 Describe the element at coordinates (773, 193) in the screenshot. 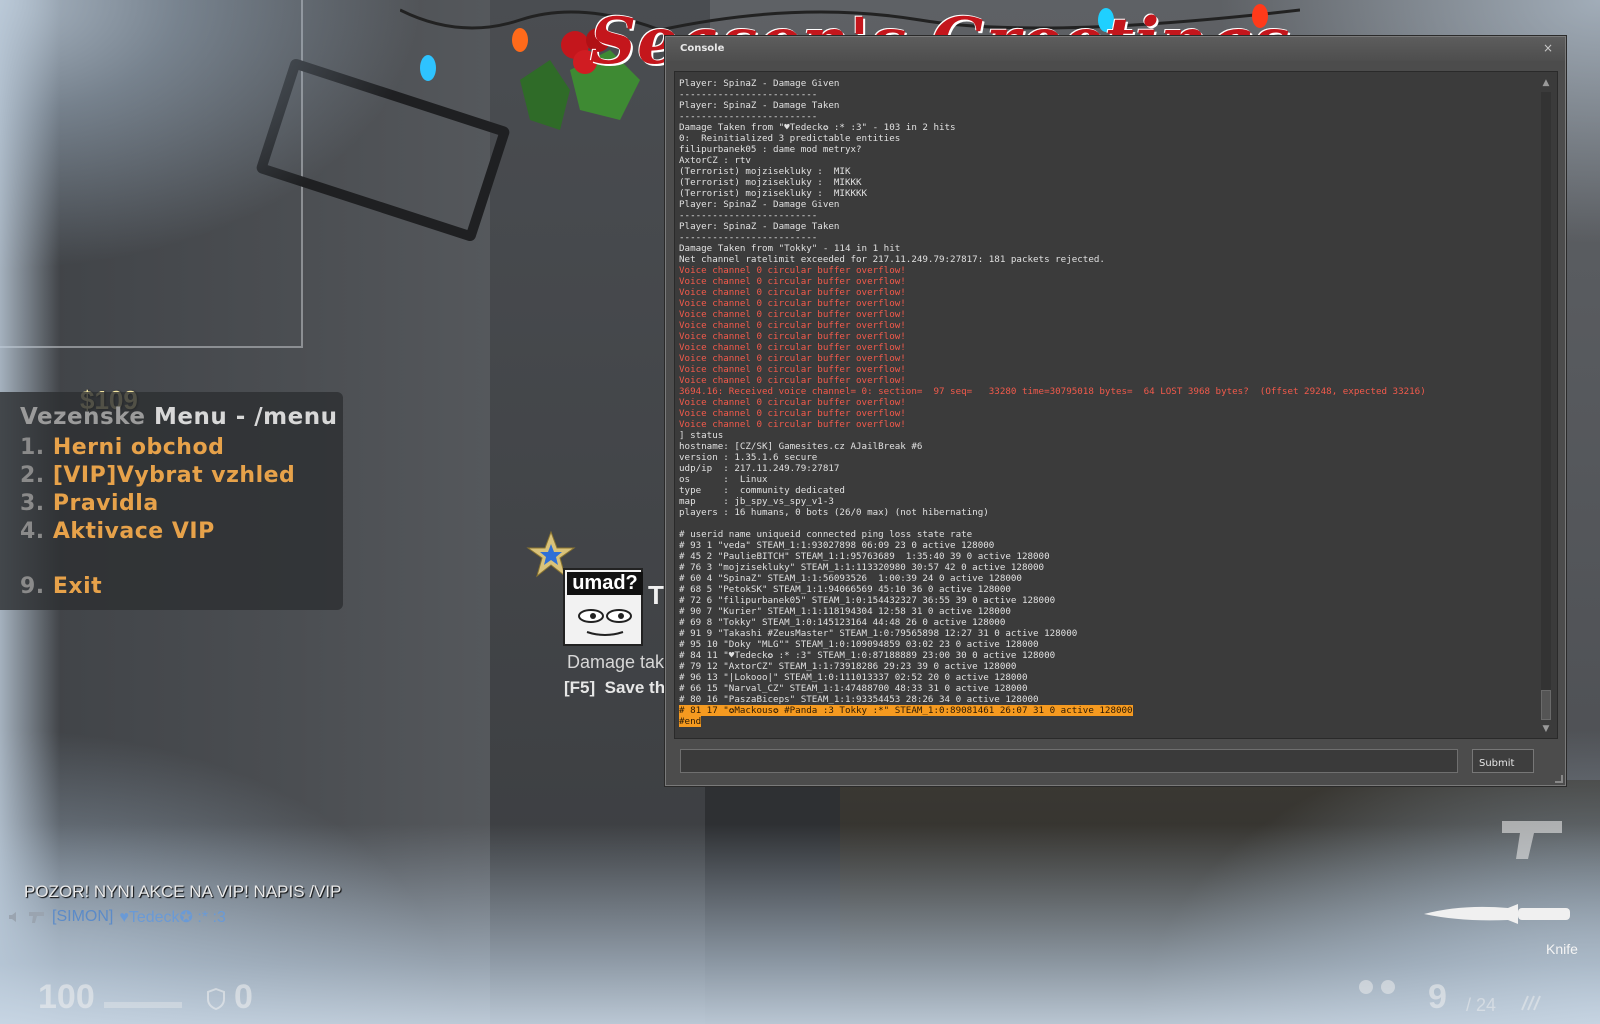

I see `console-line: (Terrorist) mojzisekluky : MIKKKK` at that location.